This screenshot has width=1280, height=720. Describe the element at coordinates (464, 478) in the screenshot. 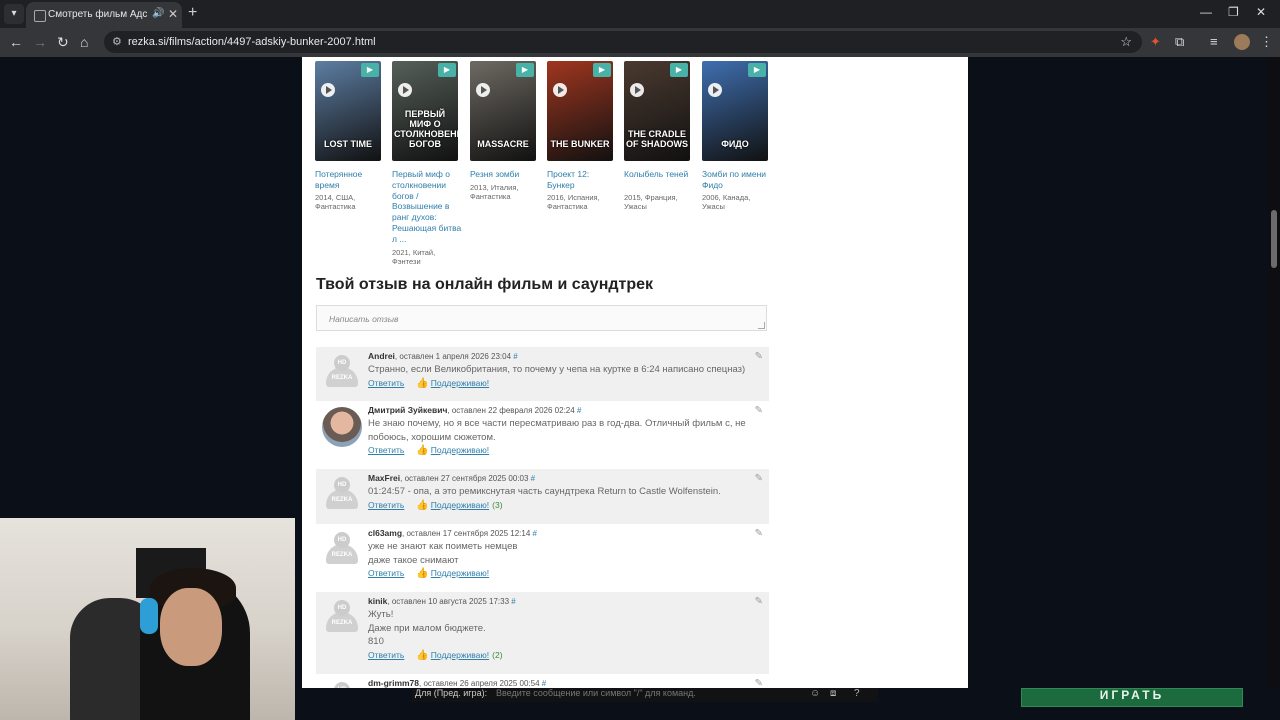

I see `comment-date: , оставлен 27 сентября 2025 00:03` at that location.